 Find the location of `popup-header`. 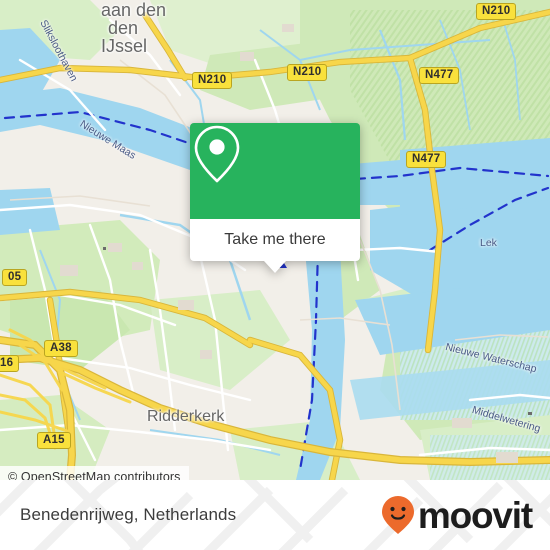

popup-header is located at coordinates (275, 171).